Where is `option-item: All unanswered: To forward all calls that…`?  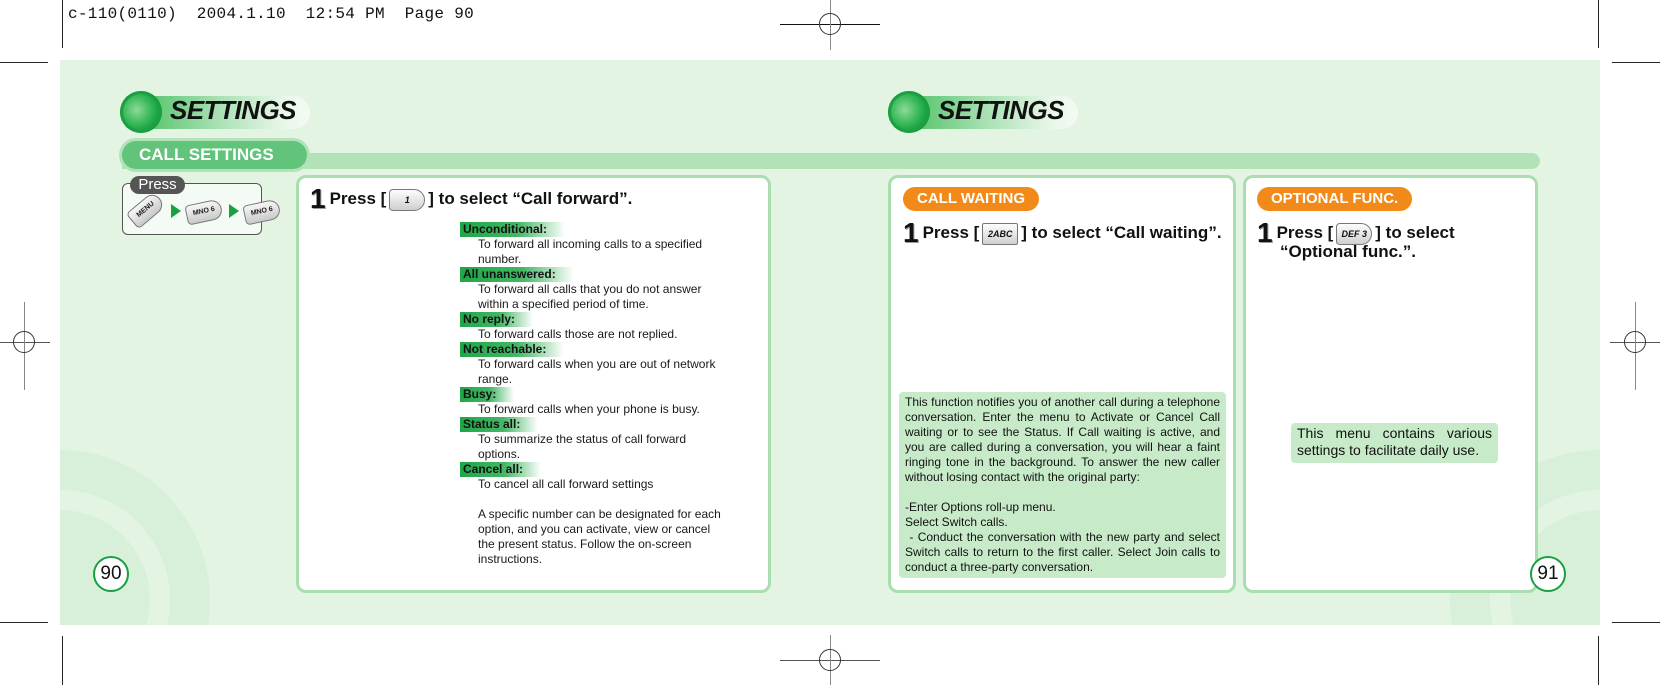
option-item: All unanswered: To forward all calls that… is located at coordinates (595, 289).